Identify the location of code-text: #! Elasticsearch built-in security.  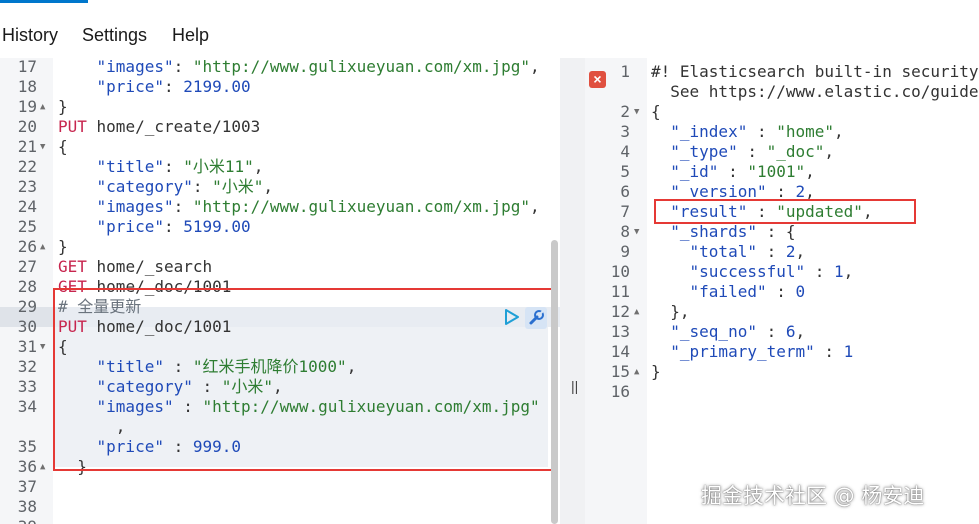
(815, 72).